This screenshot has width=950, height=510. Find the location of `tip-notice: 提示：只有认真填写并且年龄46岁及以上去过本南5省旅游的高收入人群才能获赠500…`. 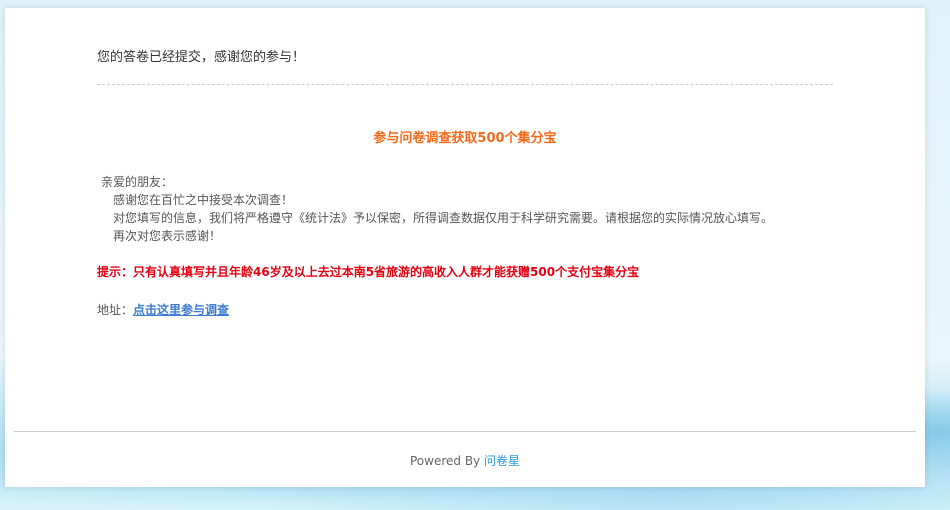

tip-notice: 提示：只有认真填写并且年龄46岁及以上去过本南5省旅游的高收入人群才能获赠500… is located at coordinates (368, 272).